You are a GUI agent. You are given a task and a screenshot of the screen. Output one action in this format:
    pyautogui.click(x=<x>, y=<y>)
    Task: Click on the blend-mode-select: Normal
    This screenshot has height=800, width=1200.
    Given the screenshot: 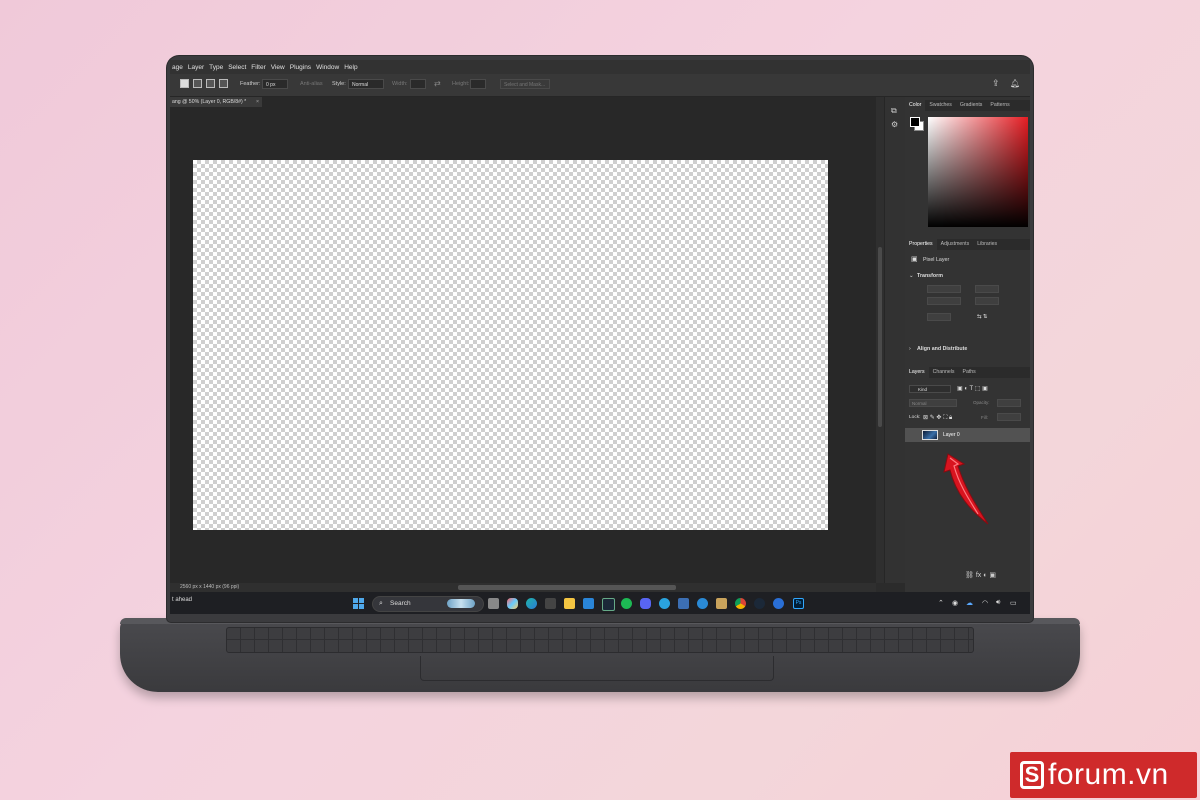 What is the action you would take?
    pyautogui.click(x=933, y=403)
    